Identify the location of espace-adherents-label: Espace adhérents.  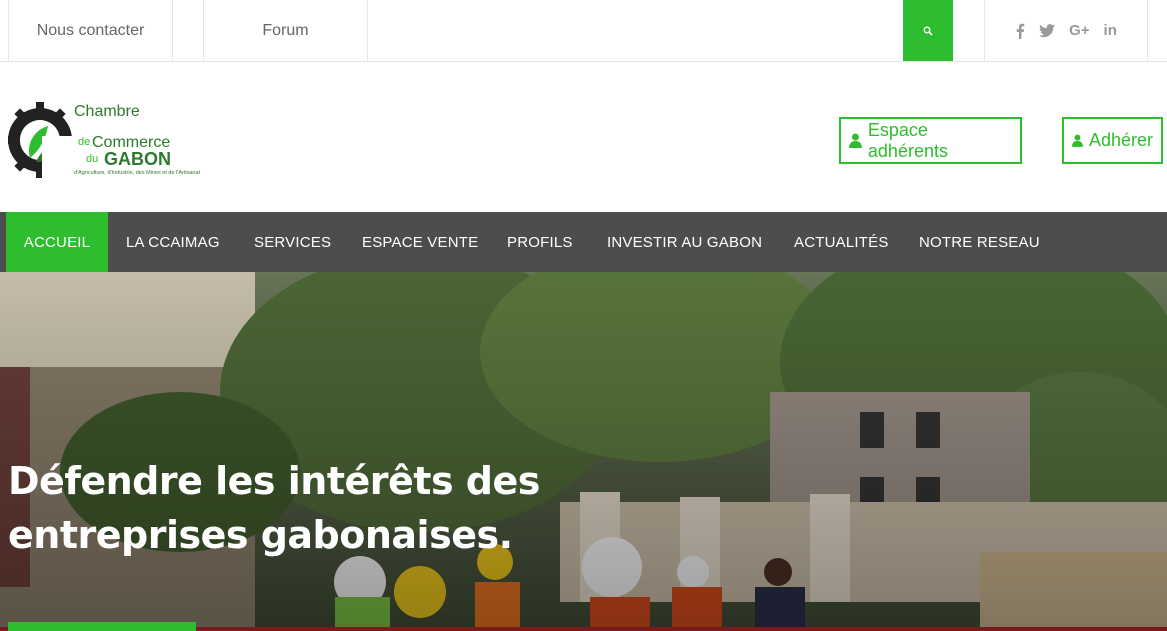
(907, 140).